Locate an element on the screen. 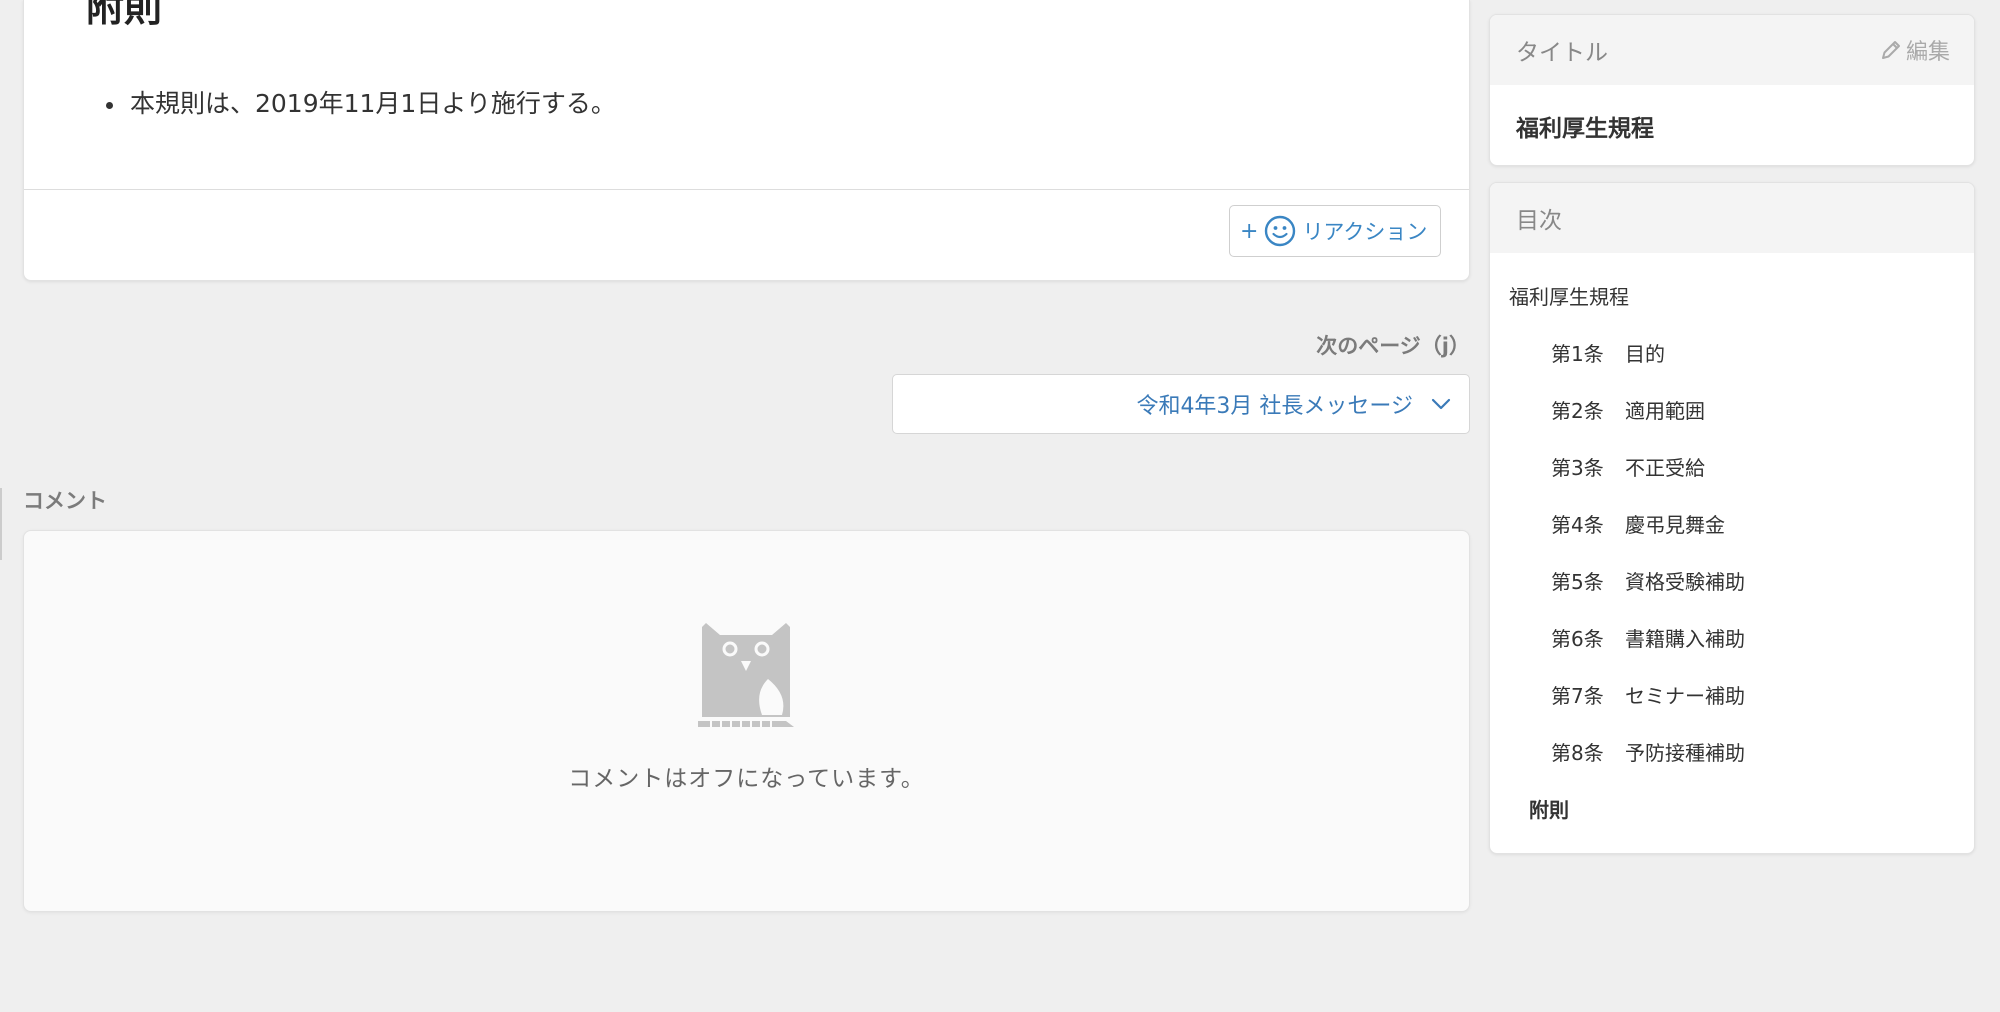  edit-title-button: 編集 is located at coordinates (1915, 50).